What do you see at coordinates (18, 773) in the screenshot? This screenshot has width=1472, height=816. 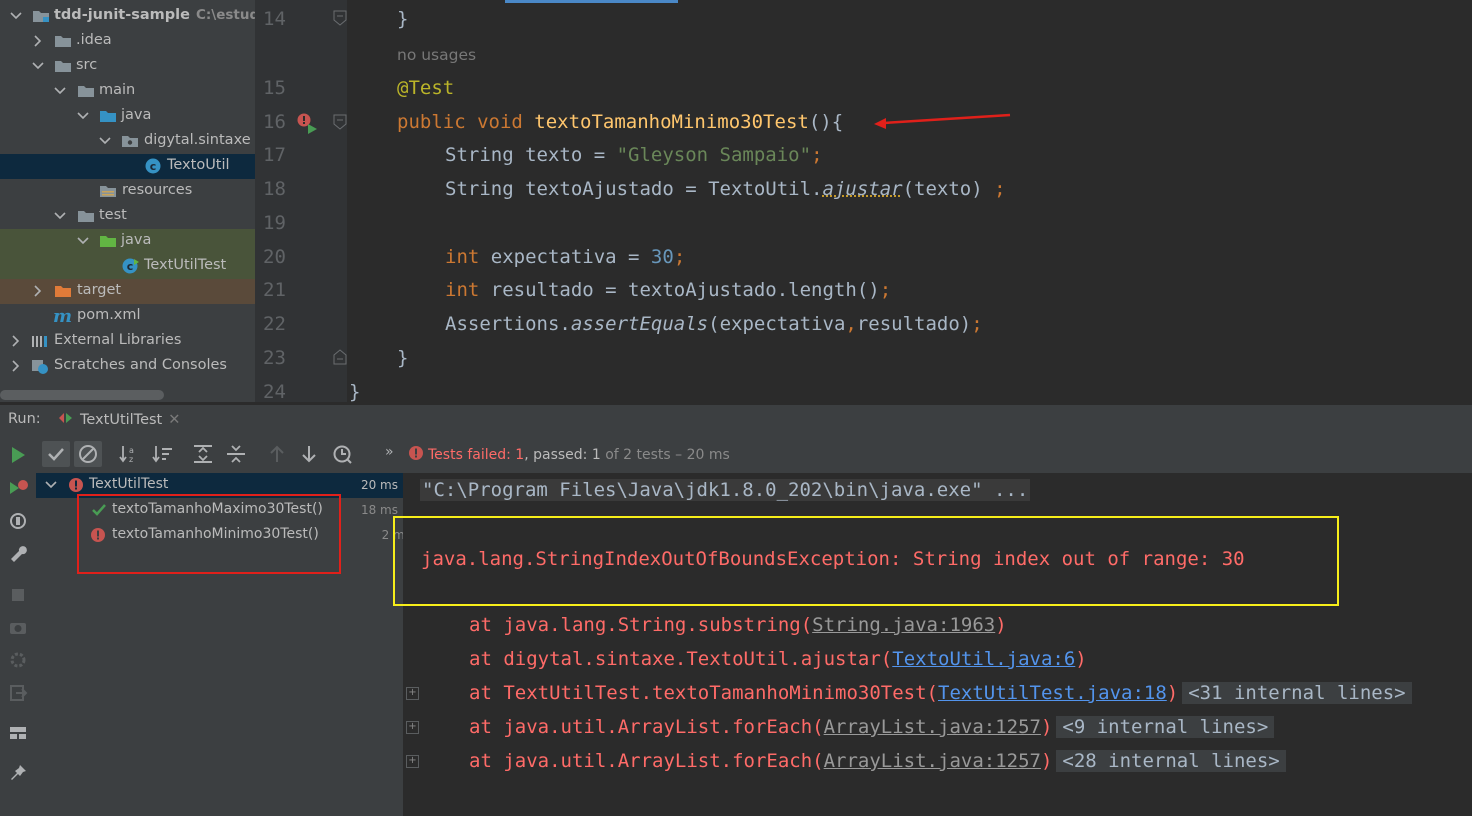 I see `pin-icon` at bounding box center [18, 773].